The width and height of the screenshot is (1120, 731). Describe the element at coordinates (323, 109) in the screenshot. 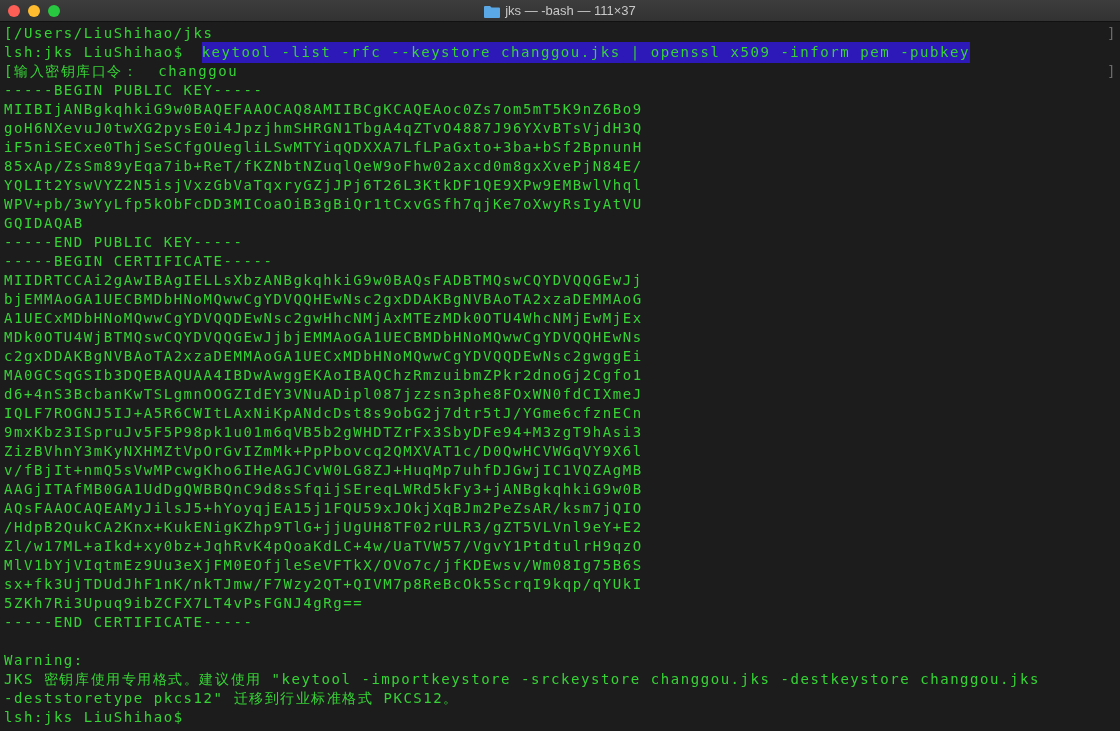

I see `terminal-line: MIIBIjANBgkqhkiG9w0BAQEFAAOCAQ8AMIIBCgKCAQEAoc0Zs7om5mT5K9nZ6Bo9` at that location.